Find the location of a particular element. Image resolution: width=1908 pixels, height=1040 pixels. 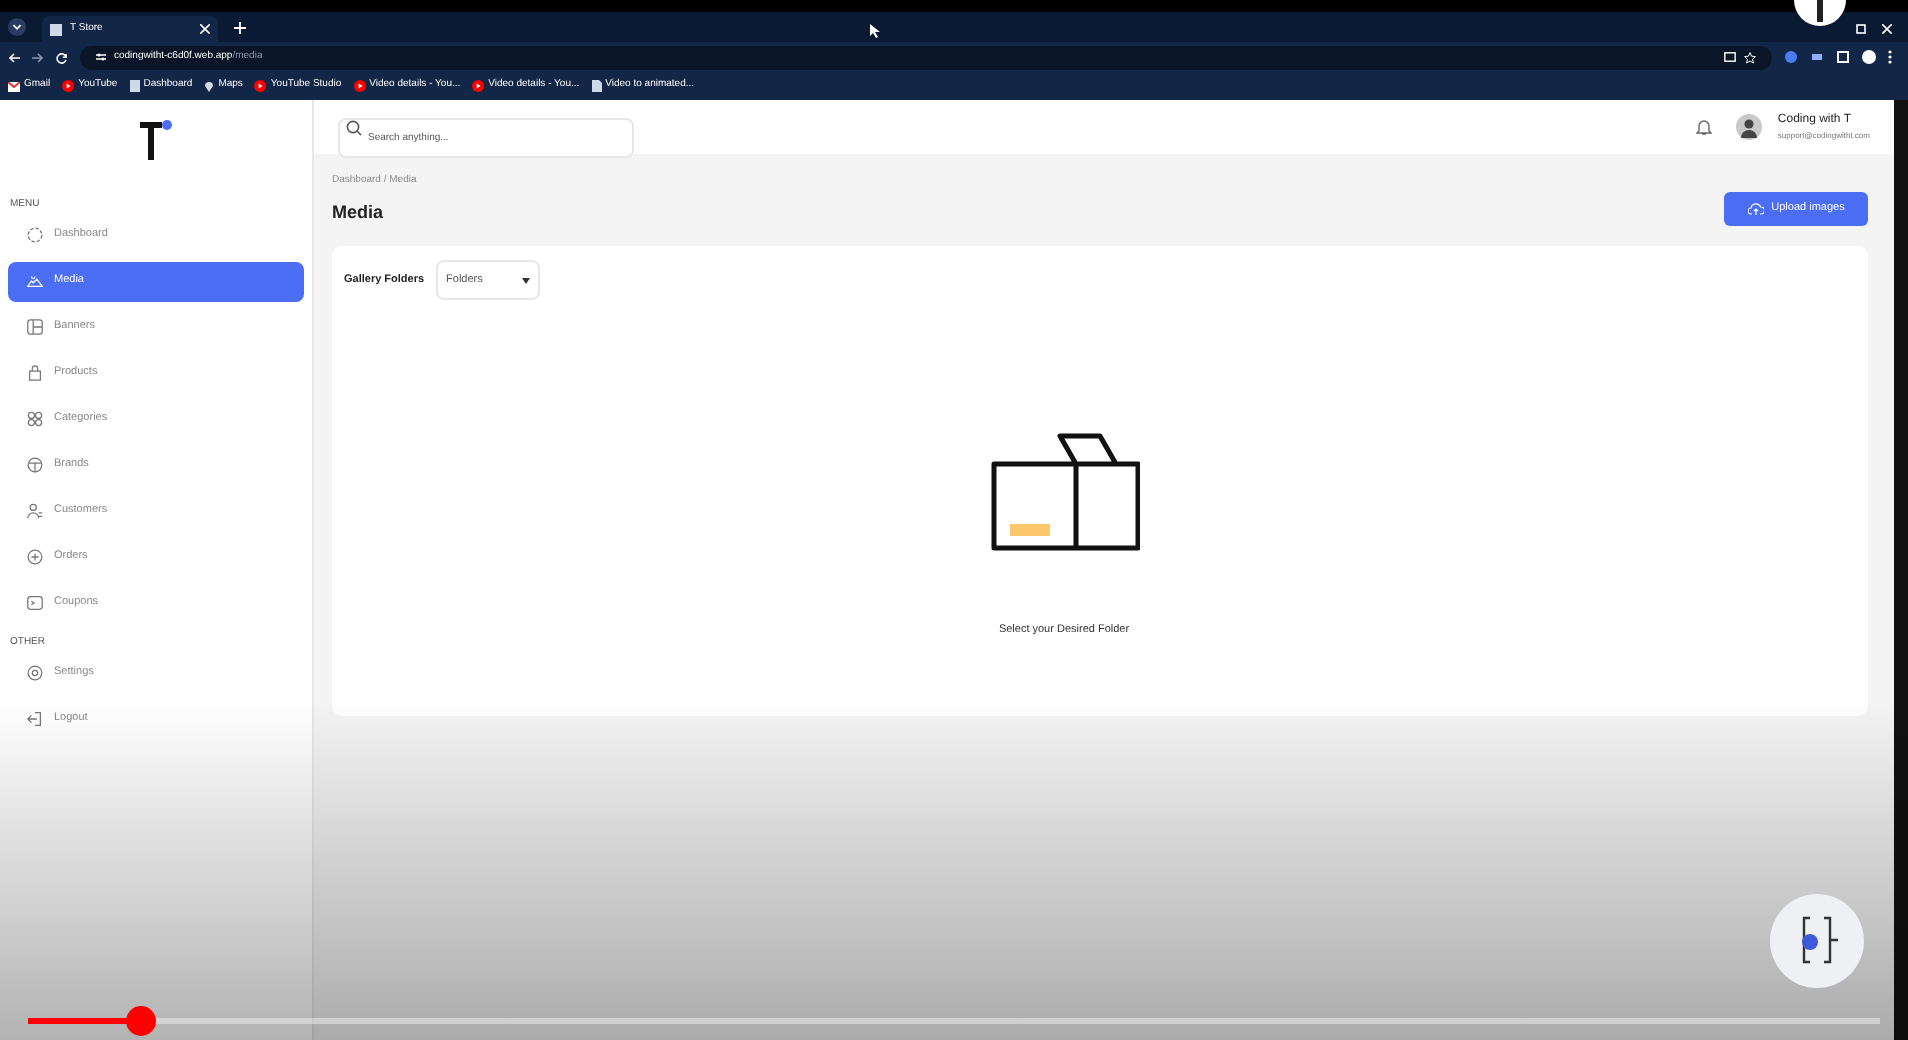

gear-icon is located at coordinates (35, 672).